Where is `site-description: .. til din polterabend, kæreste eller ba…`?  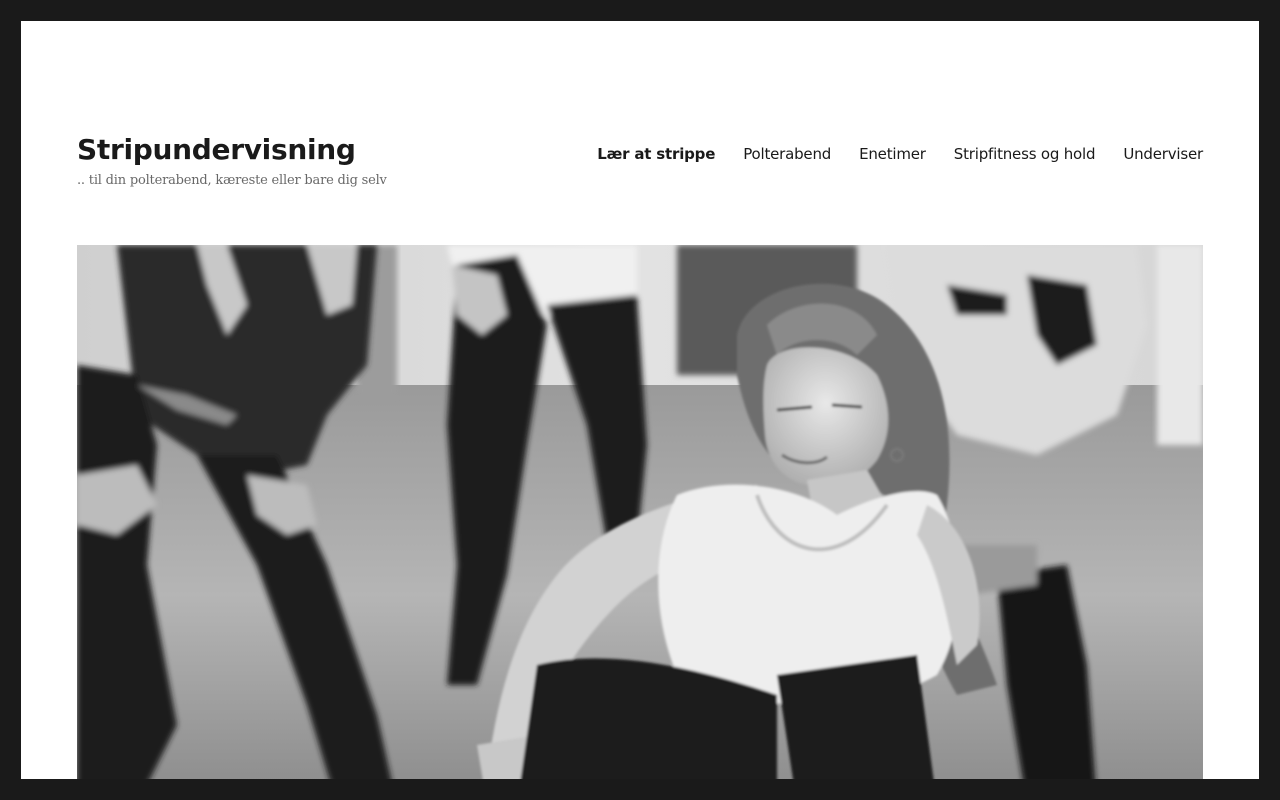 site-description: .. til din polterabend, kæreste eller ba… is located at coordinates (232, 180).